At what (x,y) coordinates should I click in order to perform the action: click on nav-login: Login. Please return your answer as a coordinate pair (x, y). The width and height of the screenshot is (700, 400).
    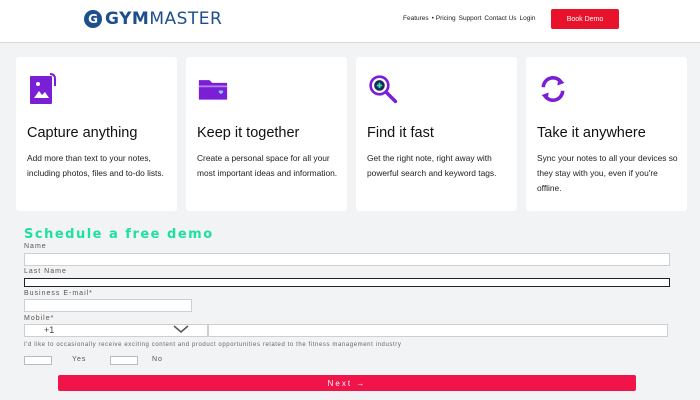
    Looking at the image, I should click on (528, 18).